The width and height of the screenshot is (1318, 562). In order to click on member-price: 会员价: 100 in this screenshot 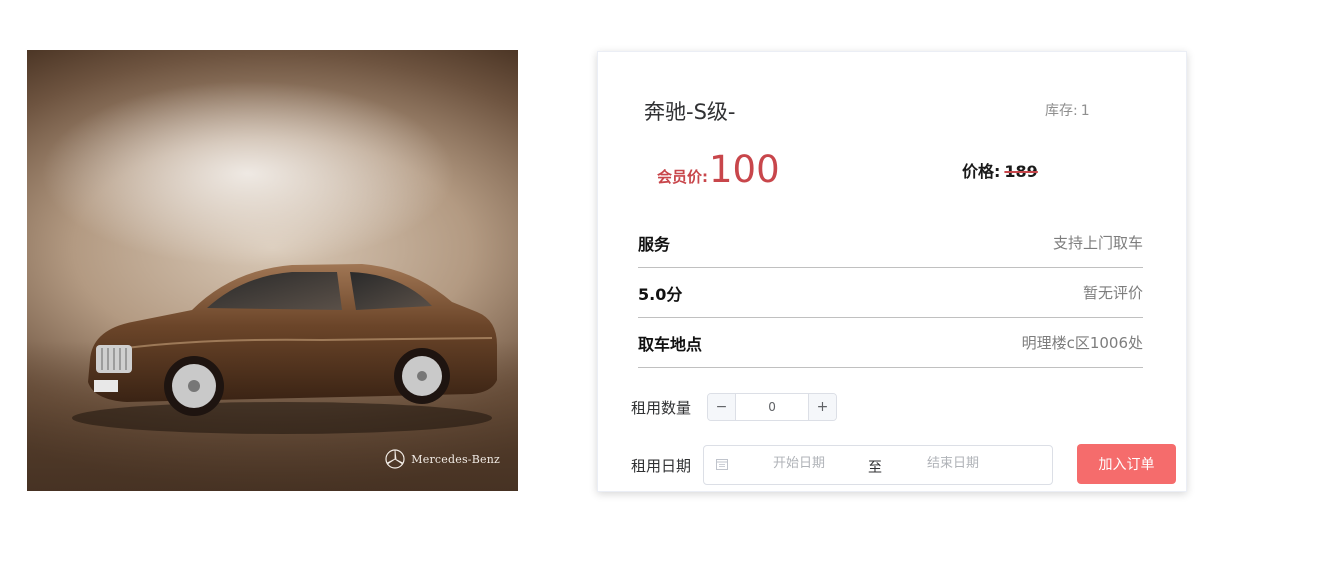, I will do `click(718, 169)`.